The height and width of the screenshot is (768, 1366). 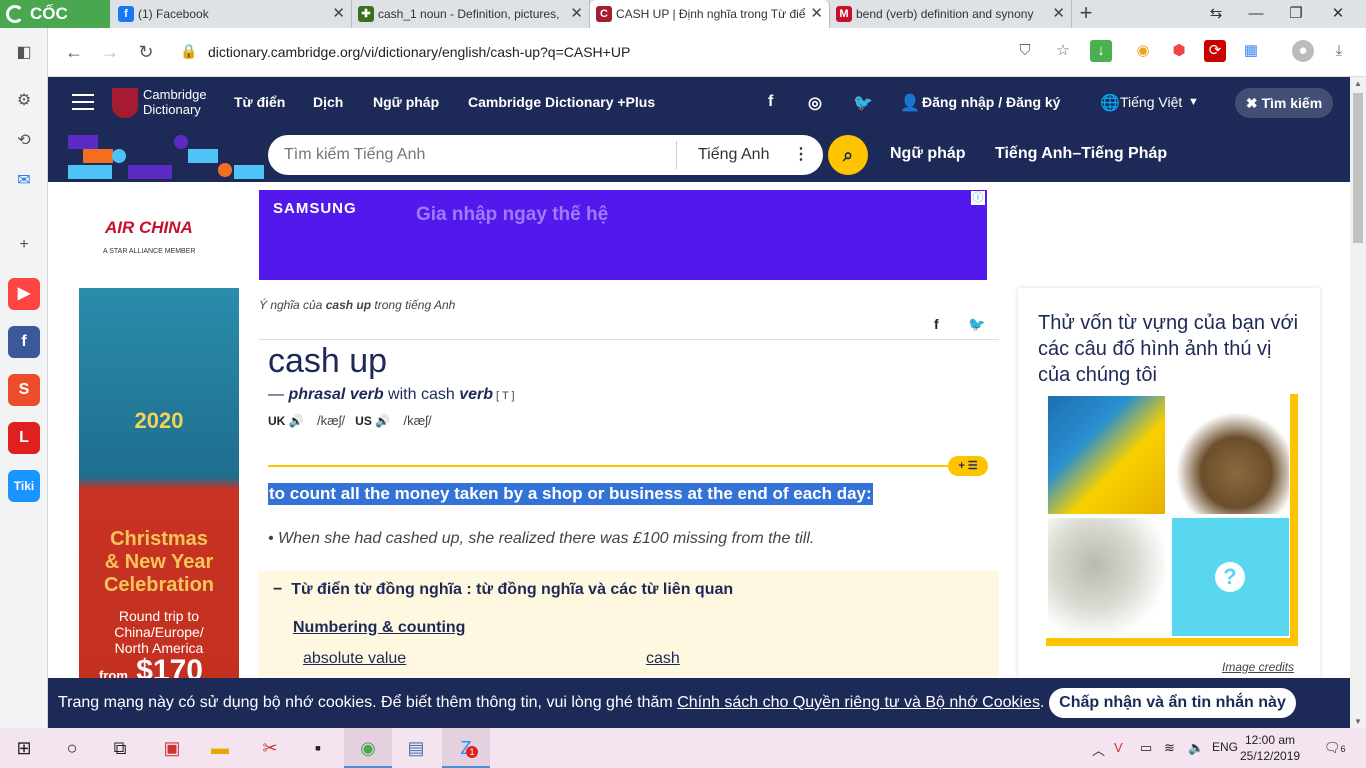 What do you see at coordinates (801, 154) in the screenshot?
I see `more-options-icon: ⋮` at bounding box center [801, 154].